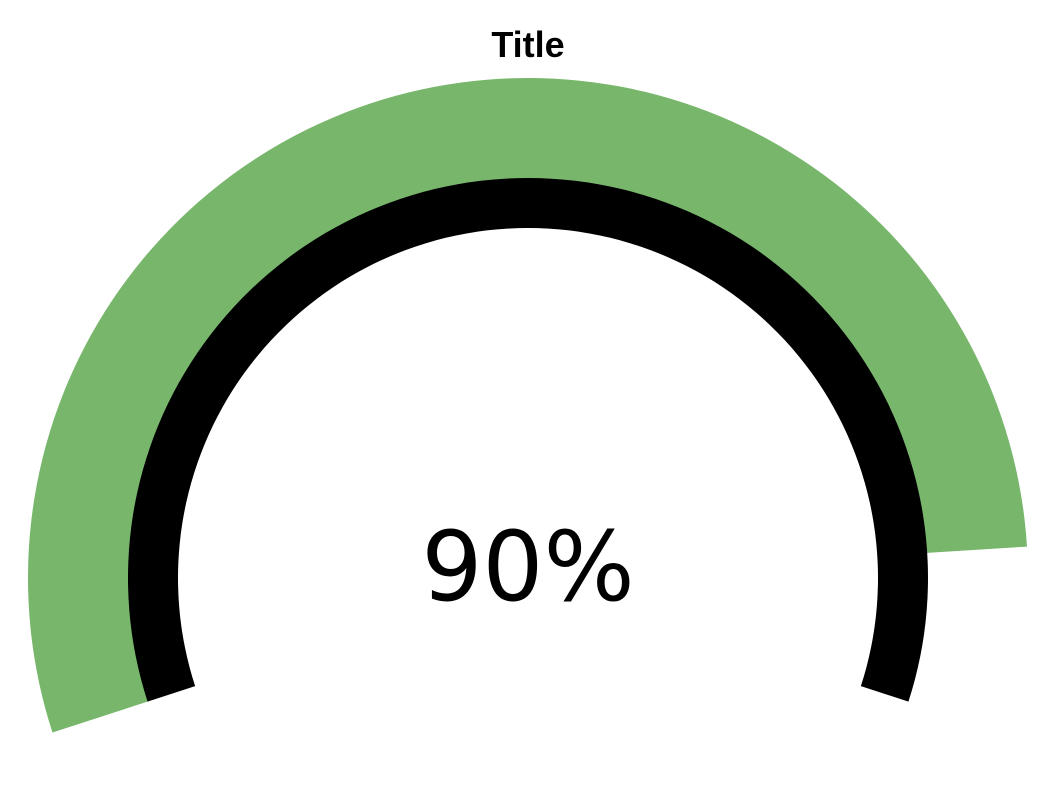 Image resolution: width=1056 pixels, height=808 pixels. I want to click on gauge-value-label: 90%, so click(528, 567).